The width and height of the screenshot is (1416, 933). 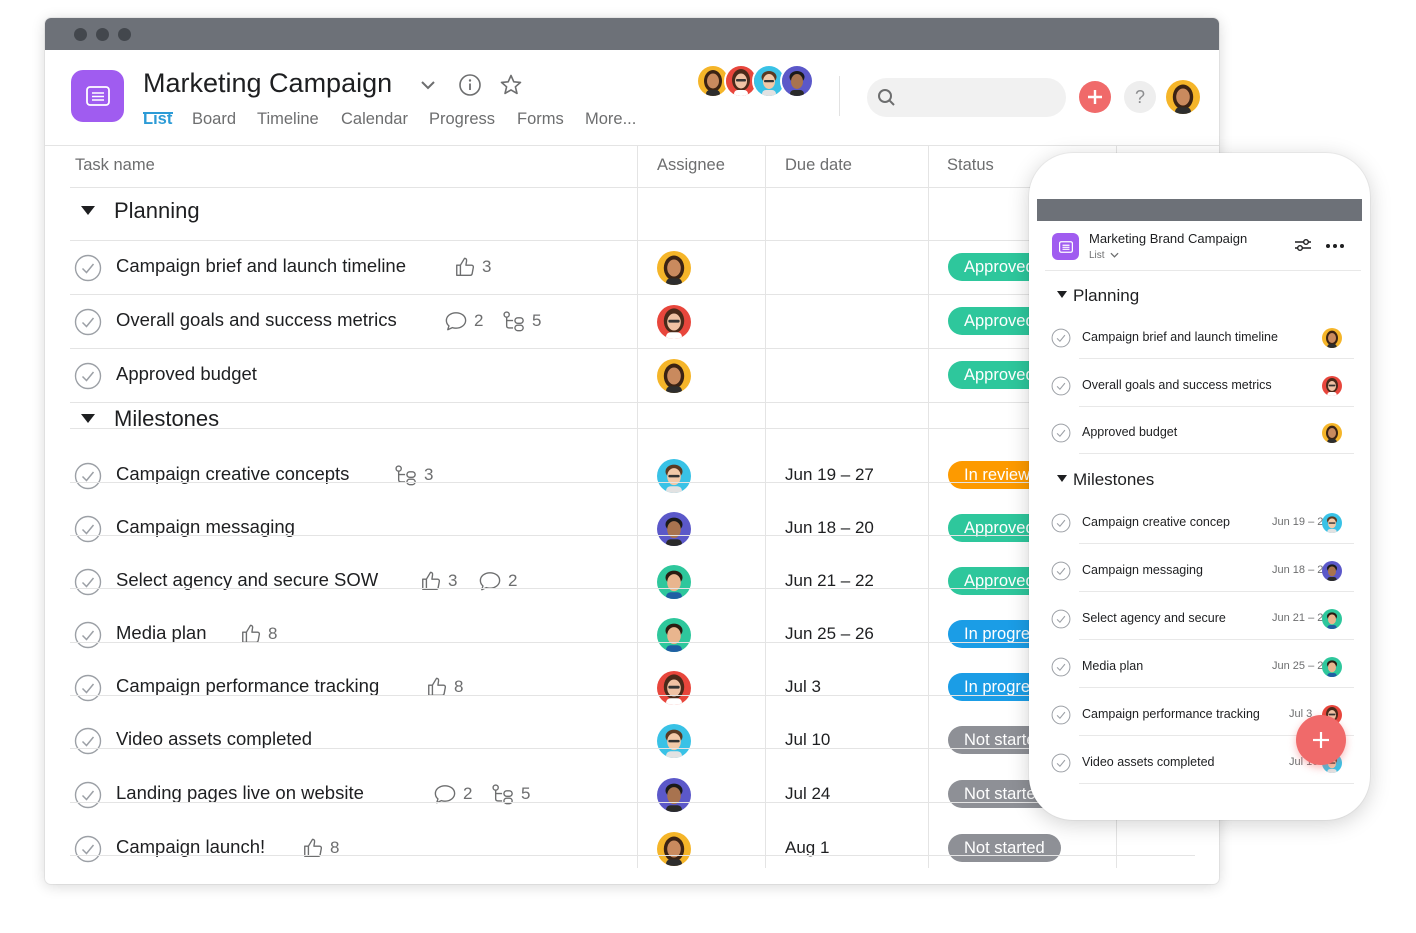 I want to click on mobile-section-header-planning: Planning, so click(x=1098, y=296).